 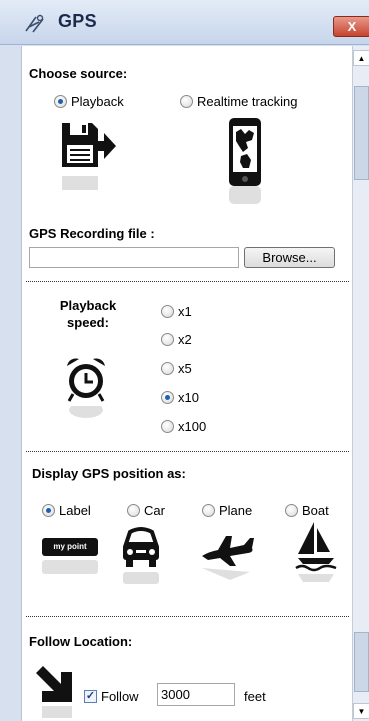 What do you see at coordinates (167, 368) in the screenshot?
I see `speed-x5-radio` at bounding box center [167, 368].